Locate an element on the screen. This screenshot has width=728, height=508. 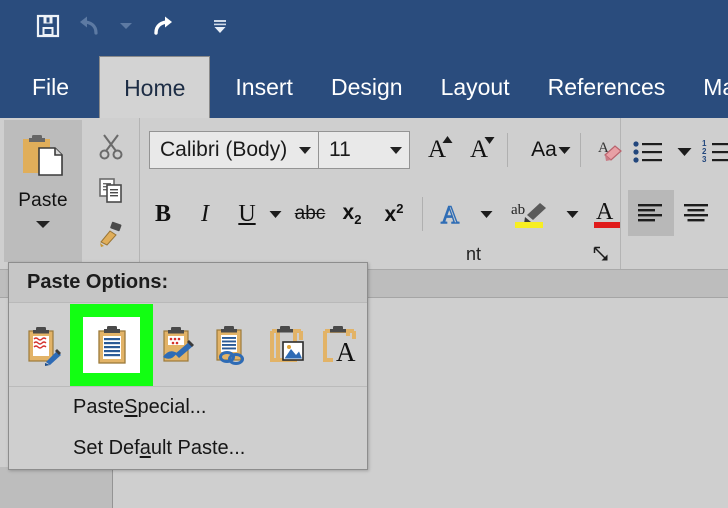
customize-qat-icon is located at coordinates (220, 26).